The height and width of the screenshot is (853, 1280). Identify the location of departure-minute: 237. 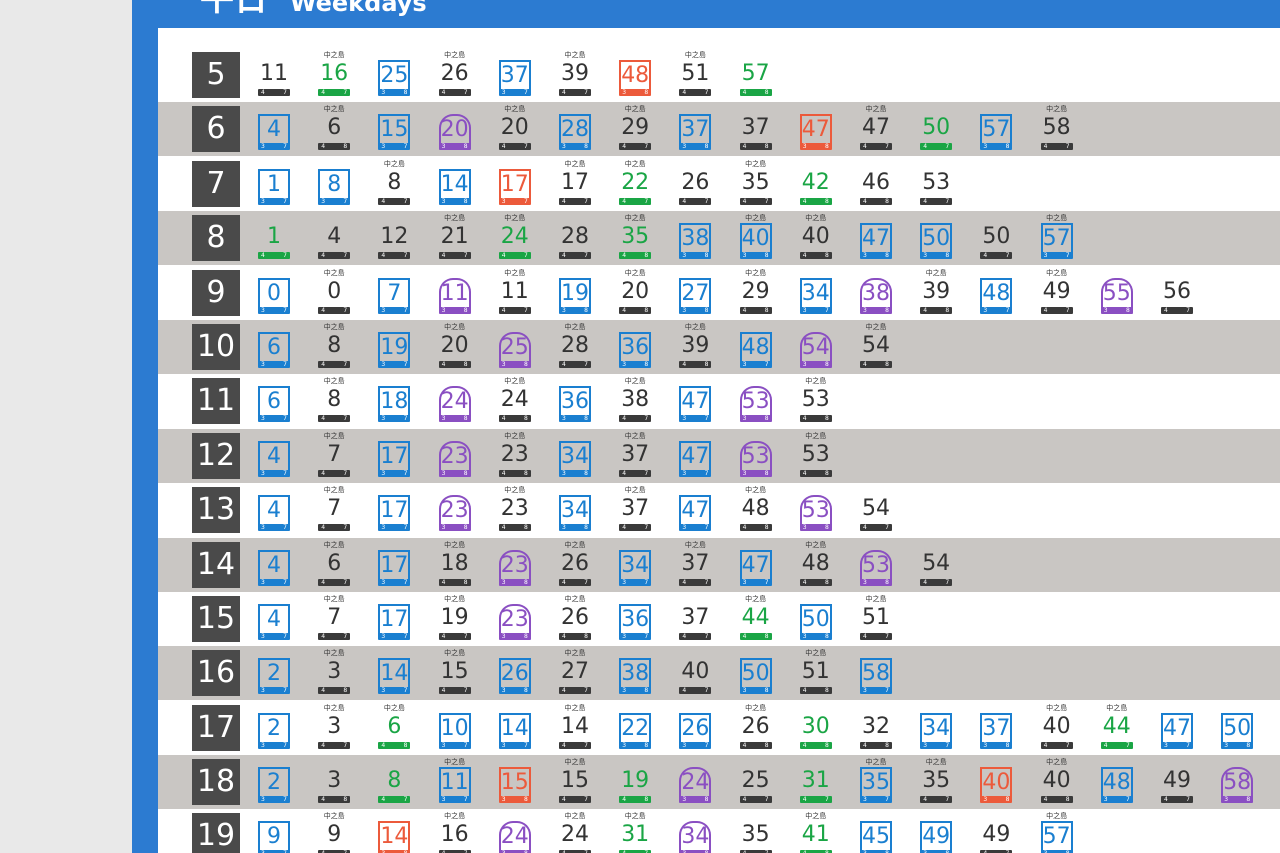
(274, 782).